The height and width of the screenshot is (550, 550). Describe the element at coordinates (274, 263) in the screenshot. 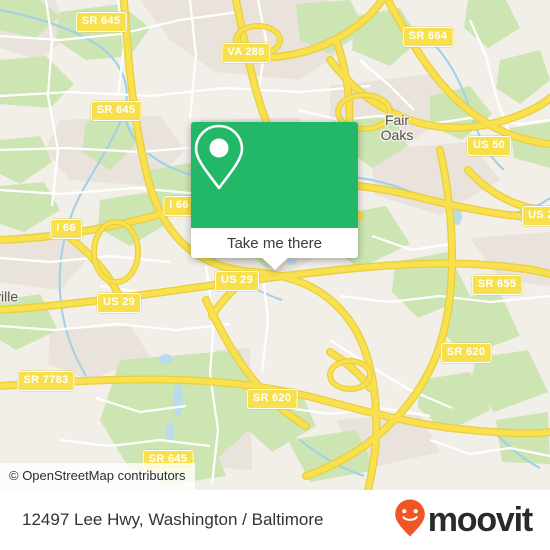

I see `popup-pointer-tip` at that location.